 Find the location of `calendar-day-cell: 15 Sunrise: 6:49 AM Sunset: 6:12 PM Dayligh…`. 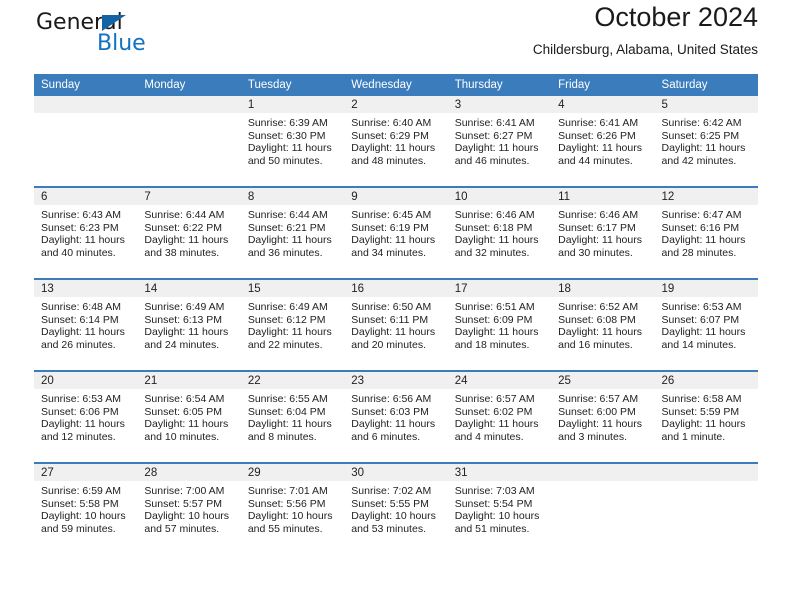

calendar-day-cell: 15 Sunrise: 6:49 AM Sunset: 6:12 PM Dayligh… is located at coordinates (292, 324).